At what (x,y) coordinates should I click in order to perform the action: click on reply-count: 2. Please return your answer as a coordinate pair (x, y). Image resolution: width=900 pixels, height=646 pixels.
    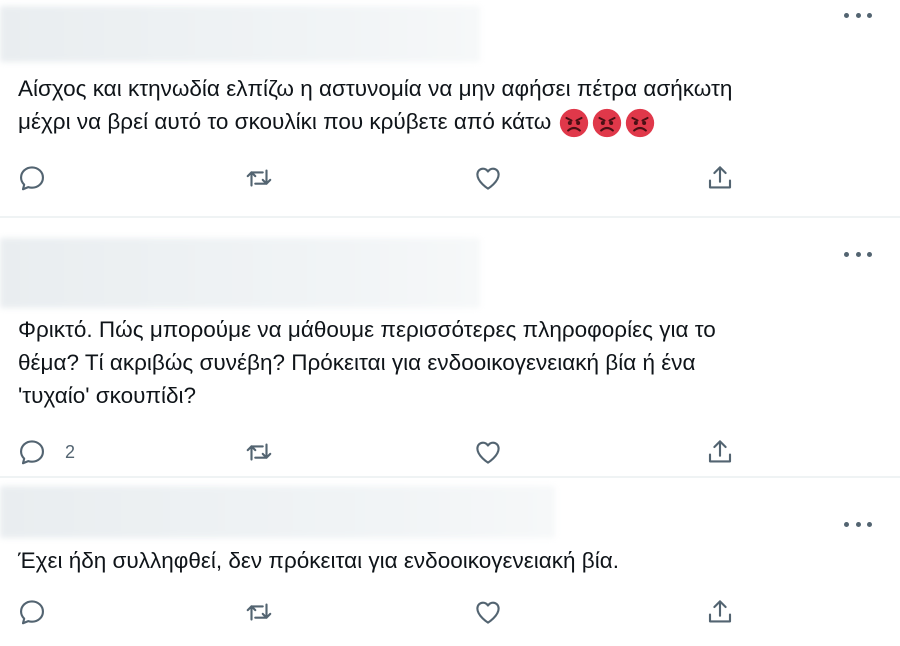
    Looking at the image, I should click on (70, 451).